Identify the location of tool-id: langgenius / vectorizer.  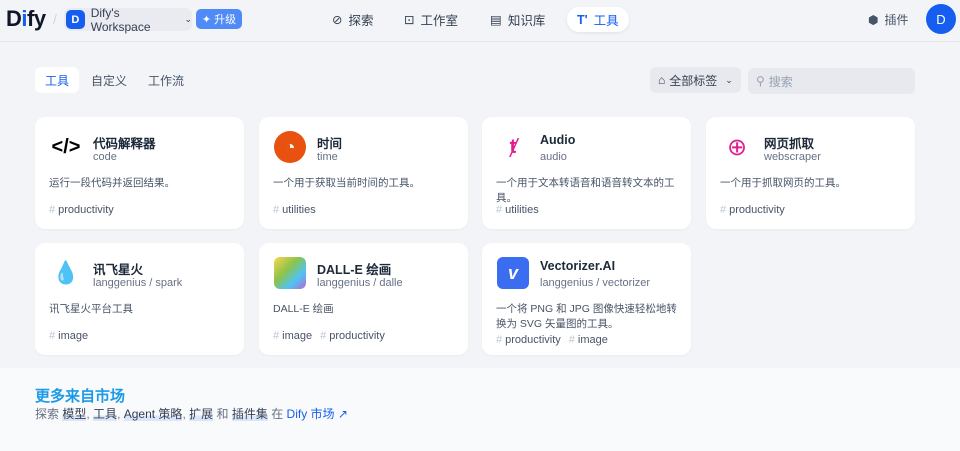
(595, 283).